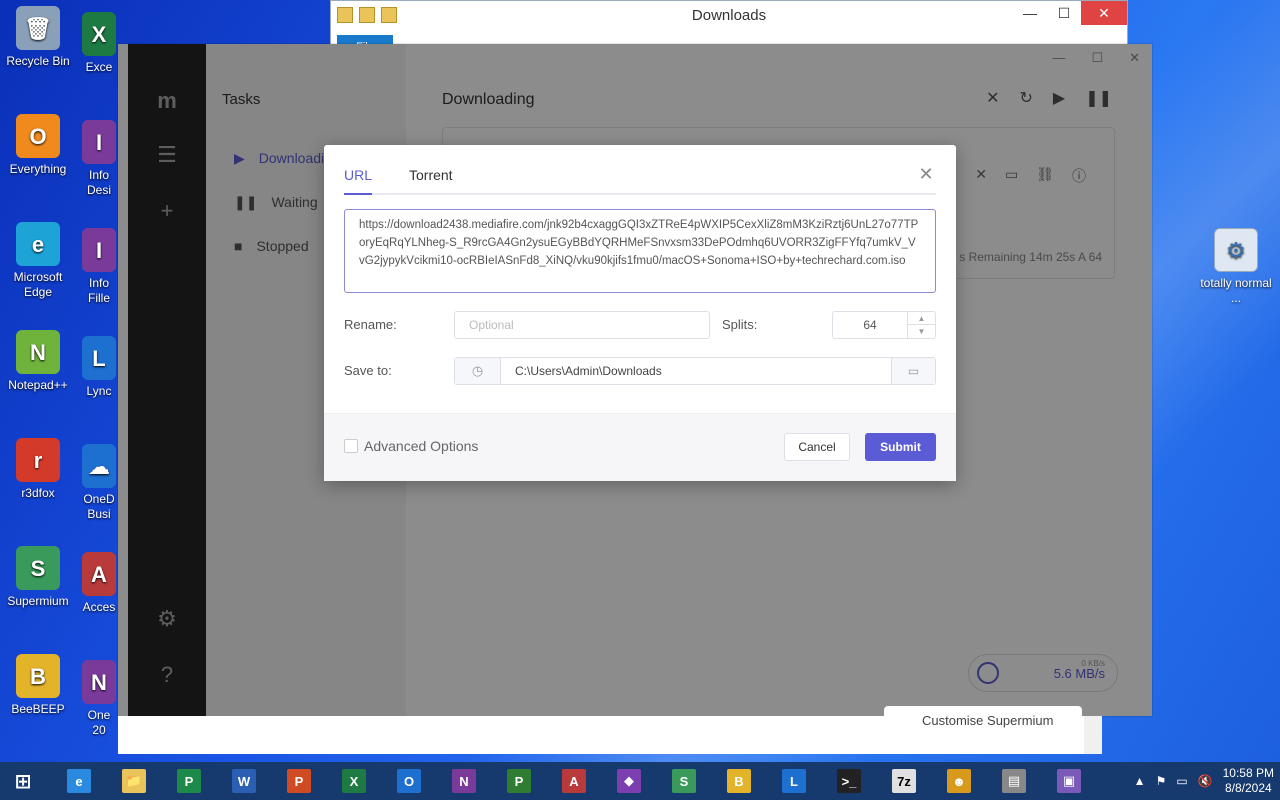  I want to click on app-icon: L, so click(99, 358).